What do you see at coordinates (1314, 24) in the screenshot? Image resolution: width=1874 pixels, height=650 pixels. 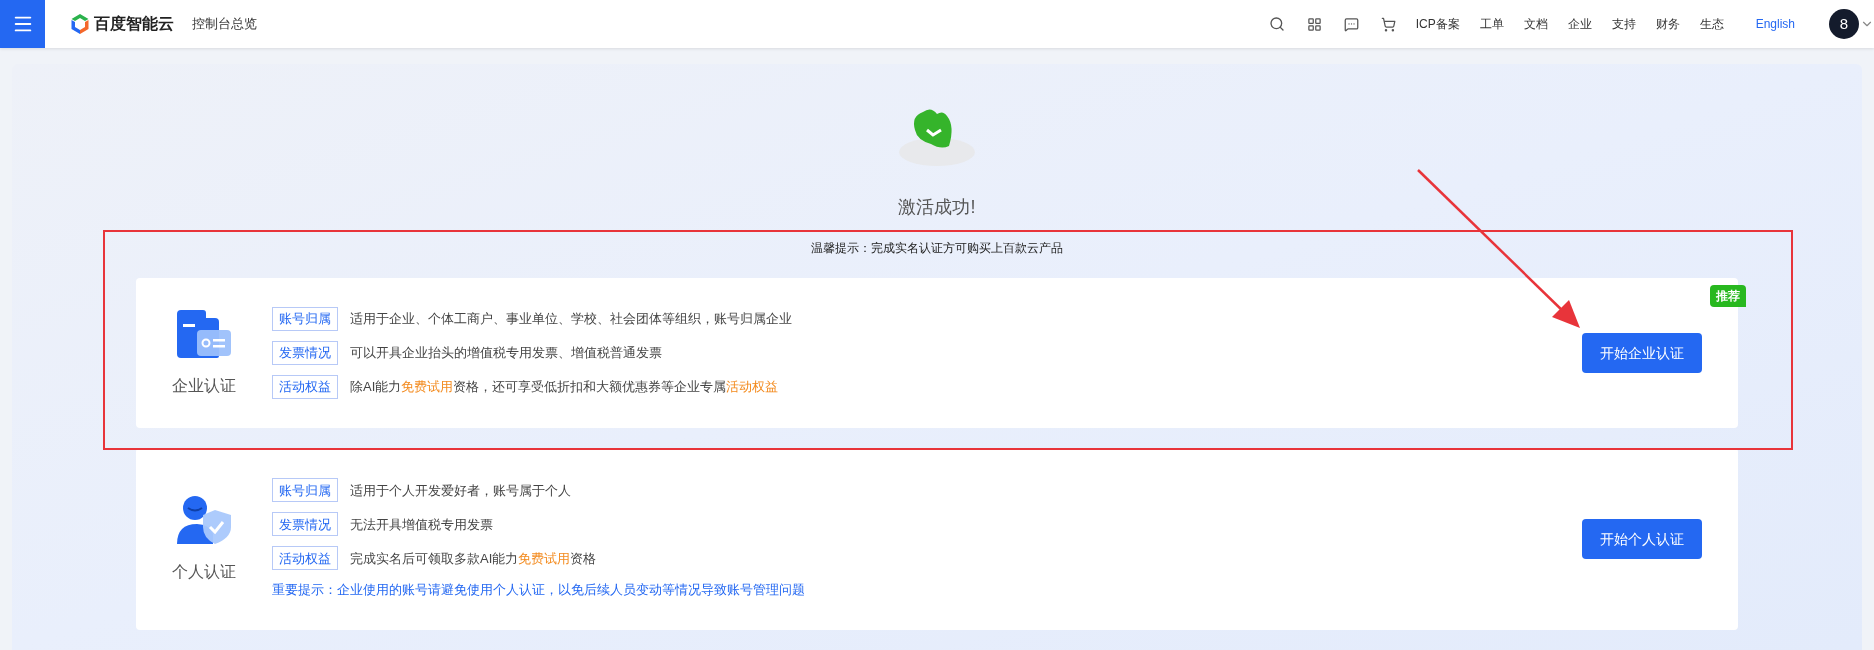 I see `grid-icon` at bounding box center [1314, 24].